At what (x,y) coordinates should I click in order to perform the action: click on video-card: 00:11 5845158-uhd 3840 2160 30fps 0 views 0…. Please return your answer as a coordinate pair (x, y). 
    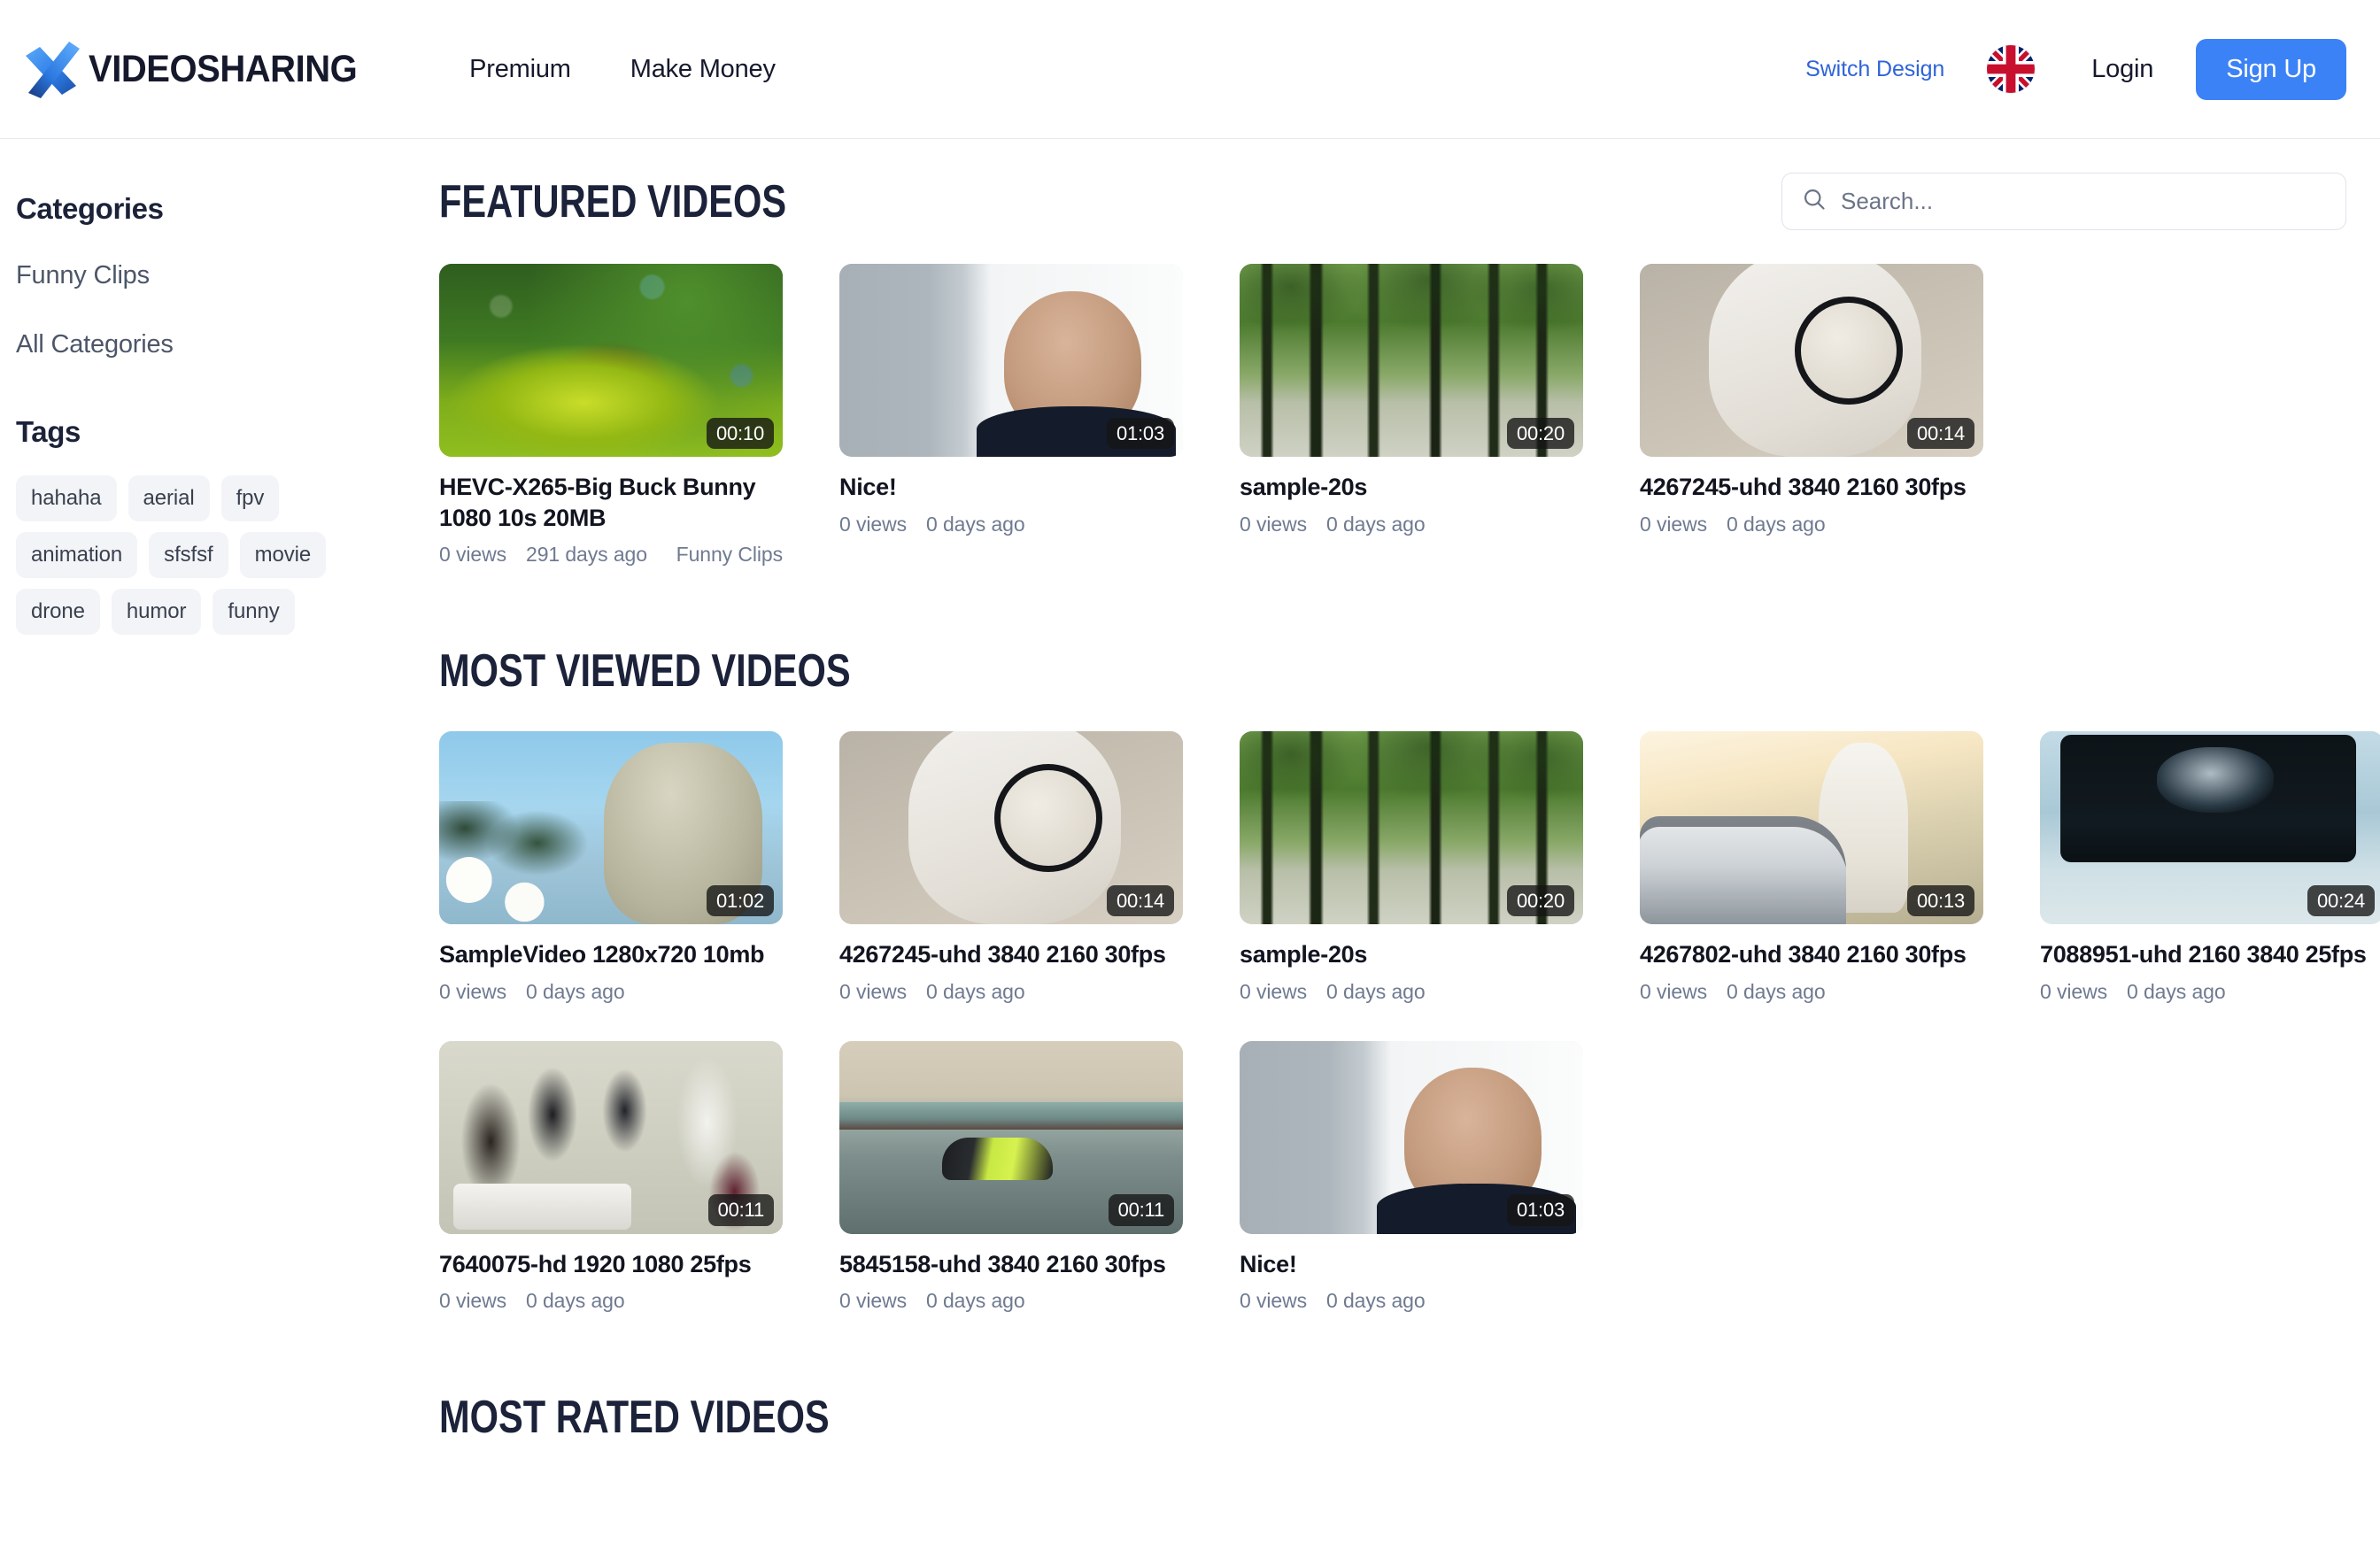
    Looking at the image, I should click on (1011, 1177).